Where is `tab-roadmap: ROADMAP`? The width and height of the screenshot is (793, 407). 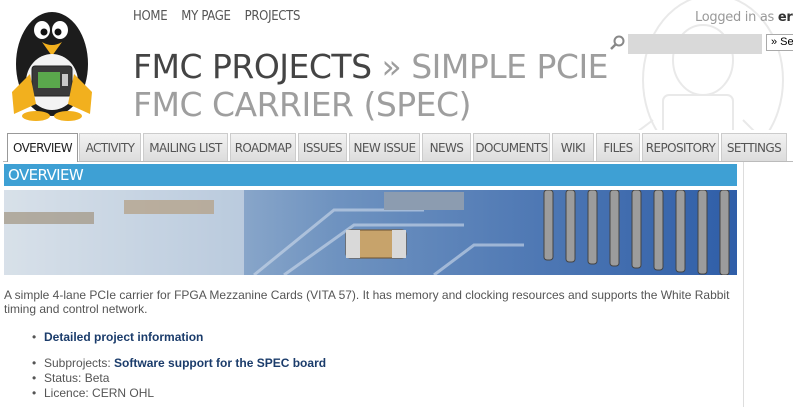
tab-roadmap: ROADMAP is located at coordinates (263, 147).